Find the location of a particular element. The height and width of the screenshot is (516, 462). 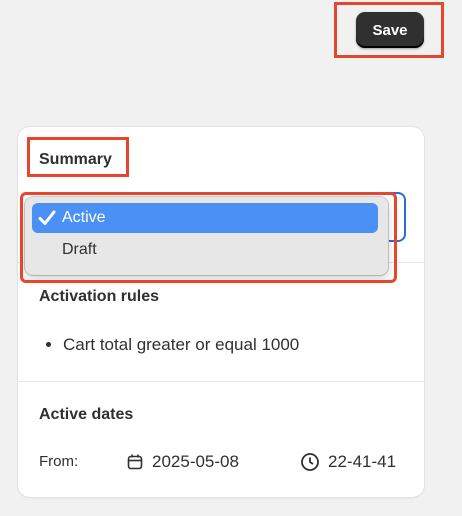

start-time-field: 22-41-41 is located at coordinates (348, 462).